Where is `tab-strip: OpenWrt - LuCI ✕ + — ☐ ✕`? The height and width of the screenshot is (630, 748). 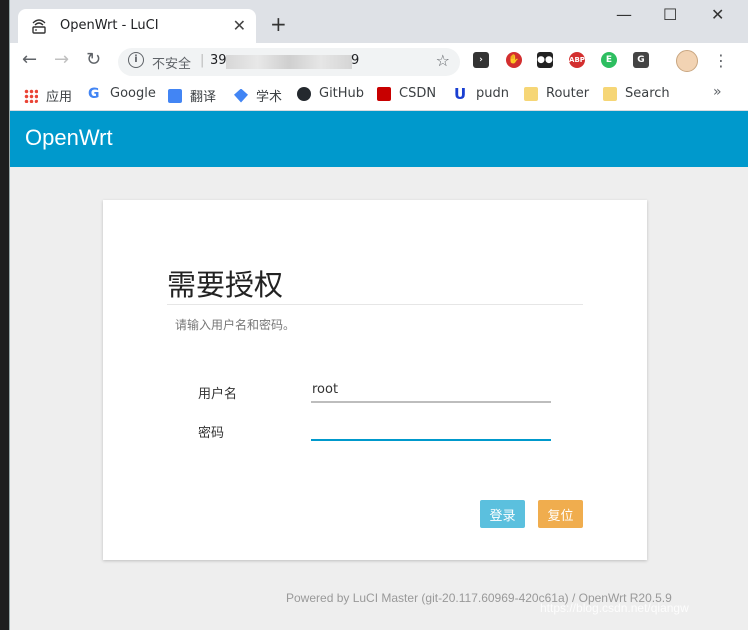 tab-strip: OpenWrt - LuCI ✕ + — ☐ ✕ is located at coordinates (379, 21).